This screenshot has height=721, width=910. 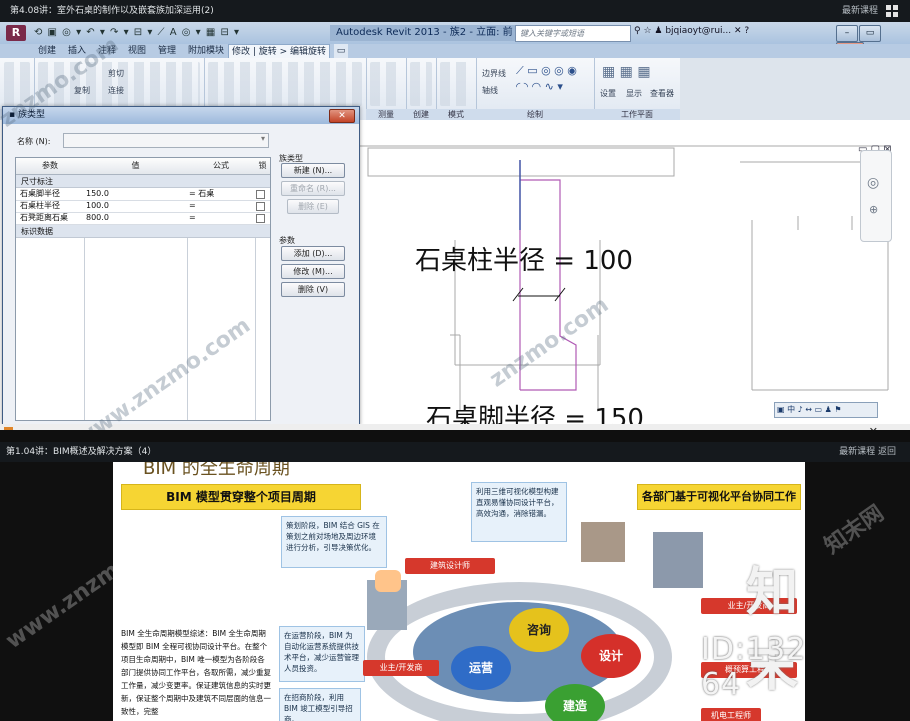 What do you see at coordinates (320, 704) in the screenshot?
I see `callout-bidding: 在招商阶段，利用 BIM 竣工模型引导招商。` at bounding box center [320, 704].